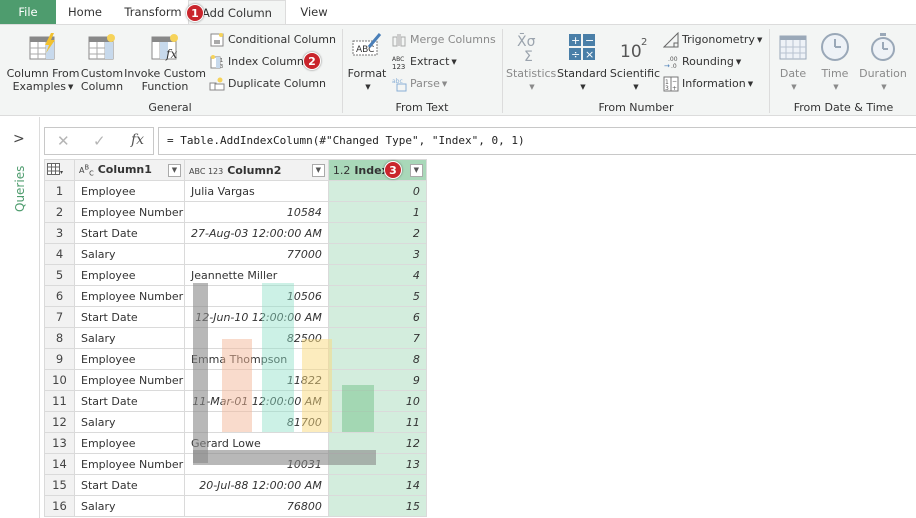 The height and width of the screenshot is (518, 916). What do you see at coordinates (59, 464) in the screenshot?
I see `row-number: 14` at bounding box center [59, 464].